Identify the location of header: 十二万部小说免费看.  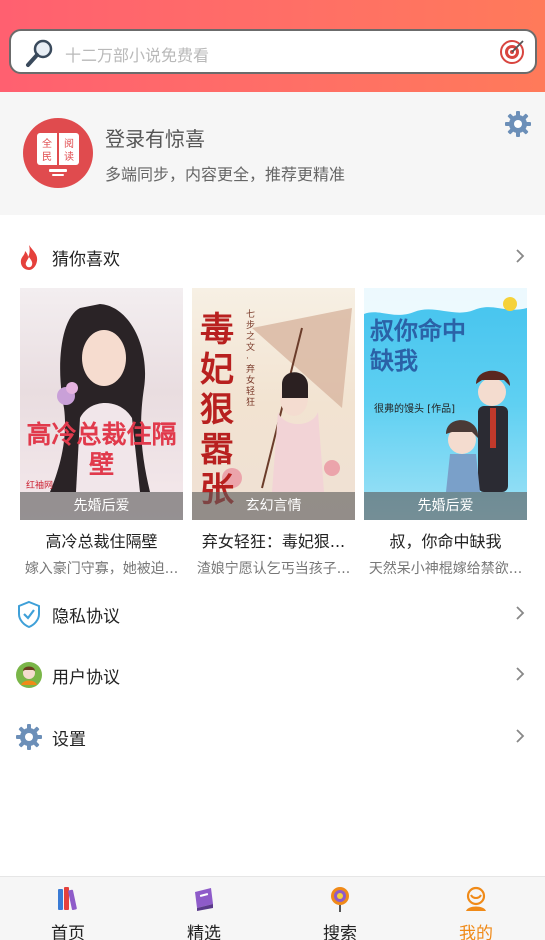
(272, 46).